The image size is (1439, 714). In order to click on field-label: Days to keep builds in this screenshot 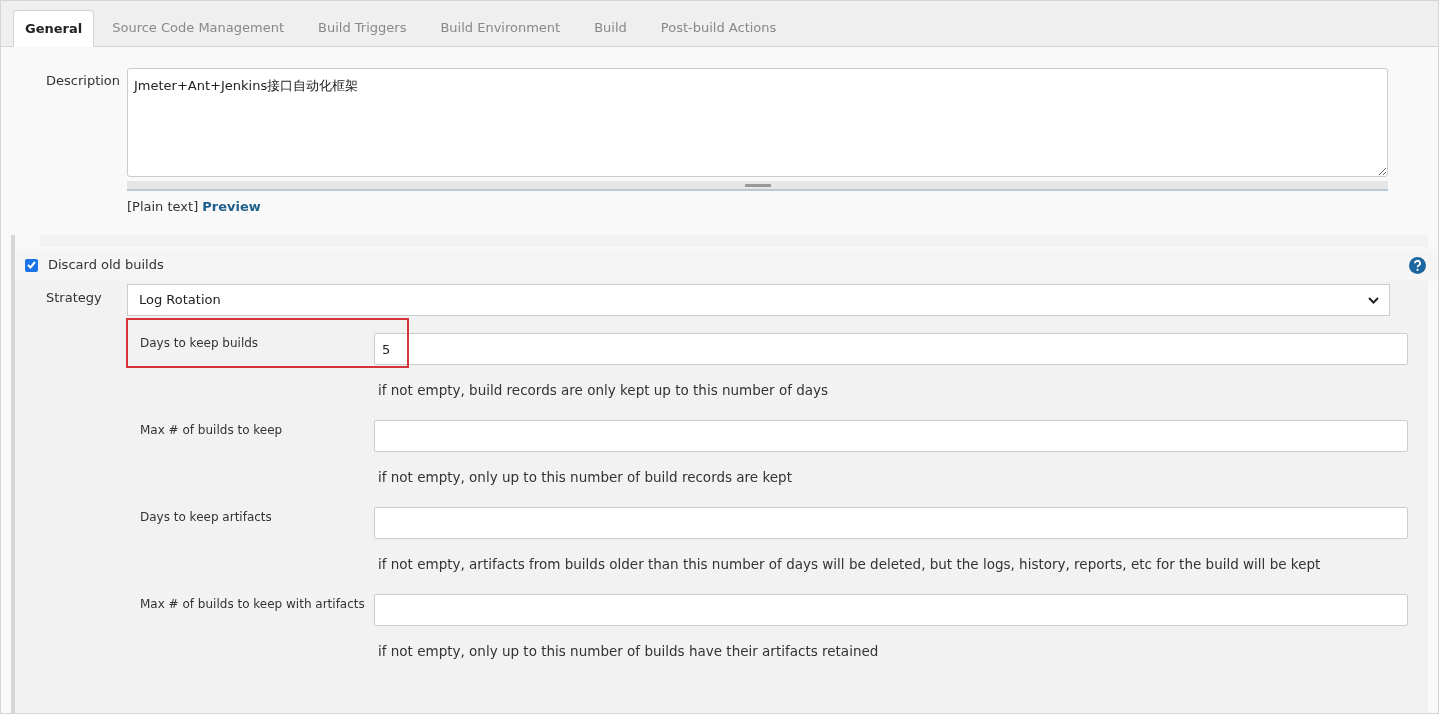, I will do `click(199, 343)`.